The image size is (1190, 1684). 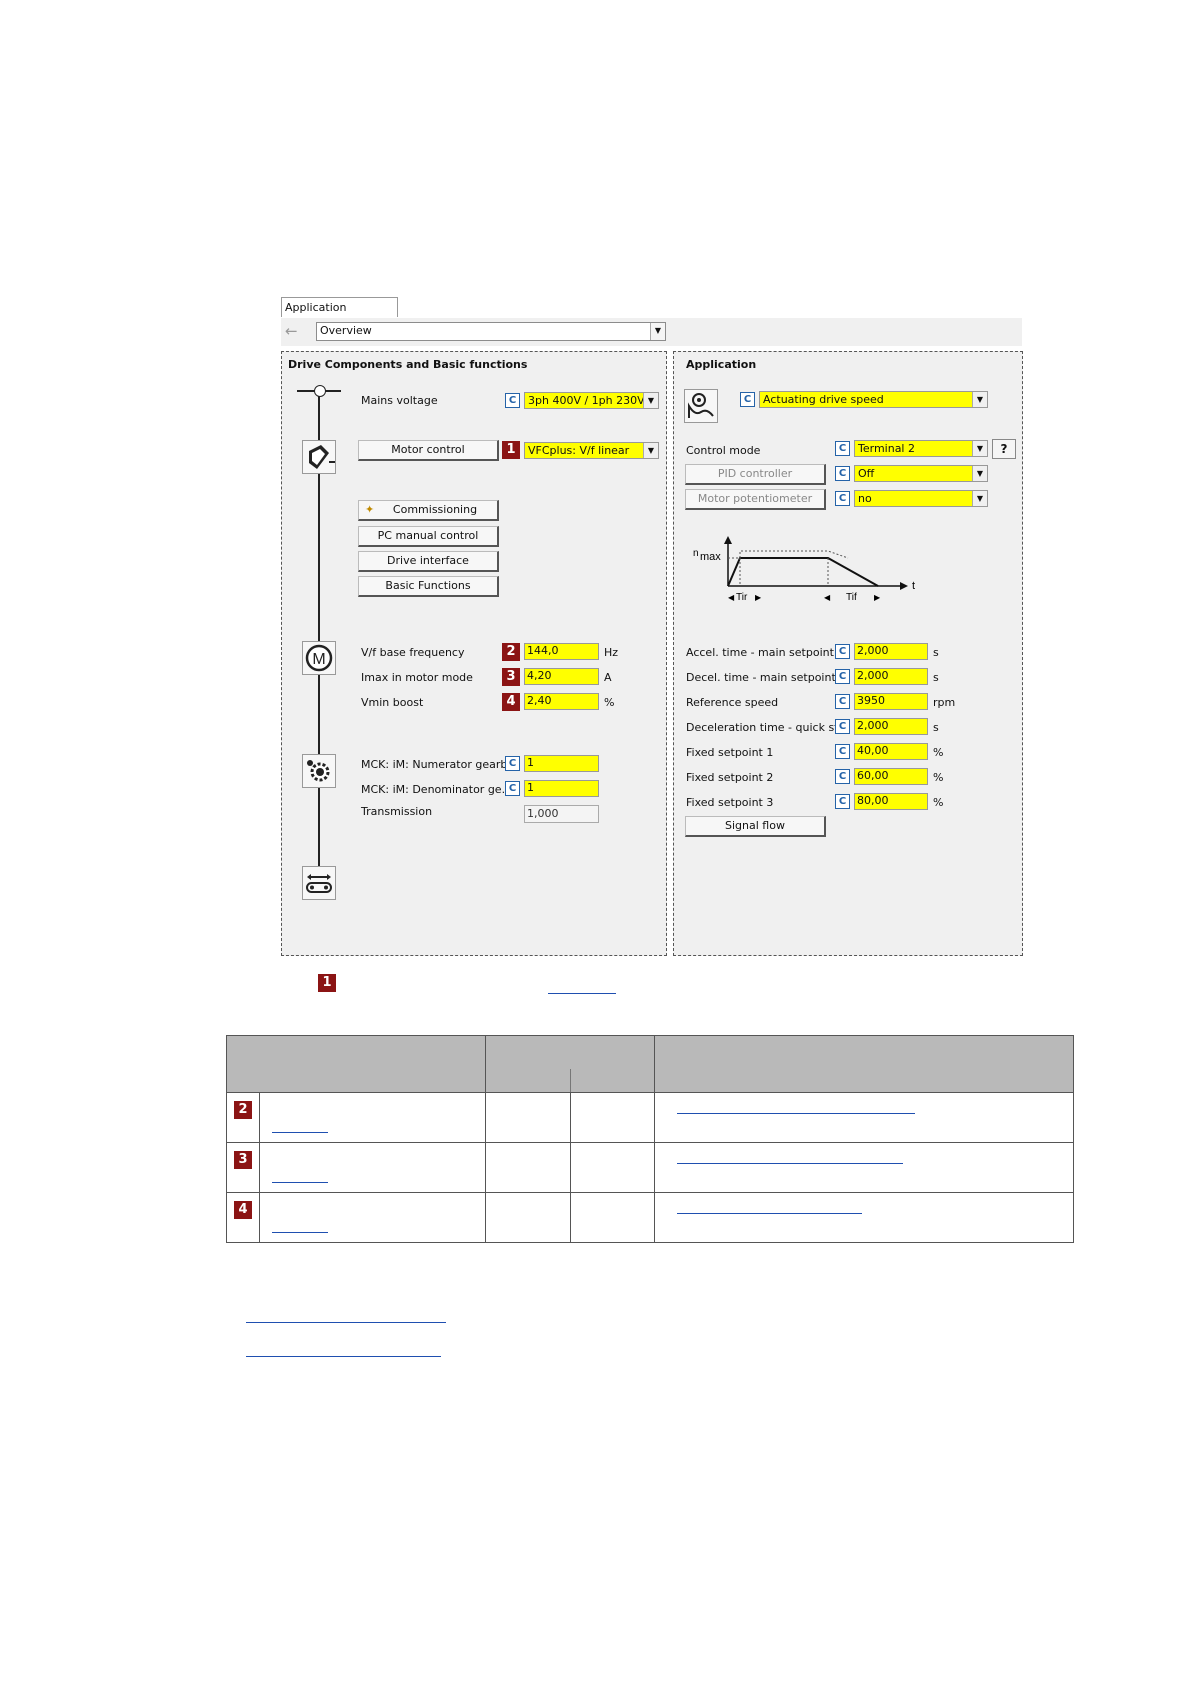 What do you see at coordinates (891, 651) in the screenshot?
I see `accel-field: 2,000` at bounding box center [891, 651].